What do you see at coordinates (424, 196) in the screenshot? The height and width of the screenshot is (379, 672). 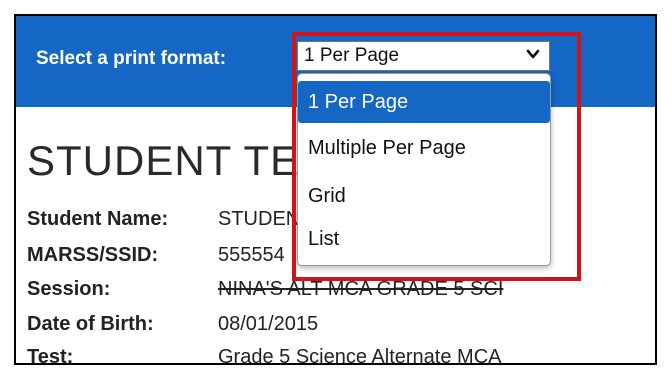 I see `option-grid: Grid` at bounding box center [424, 196].